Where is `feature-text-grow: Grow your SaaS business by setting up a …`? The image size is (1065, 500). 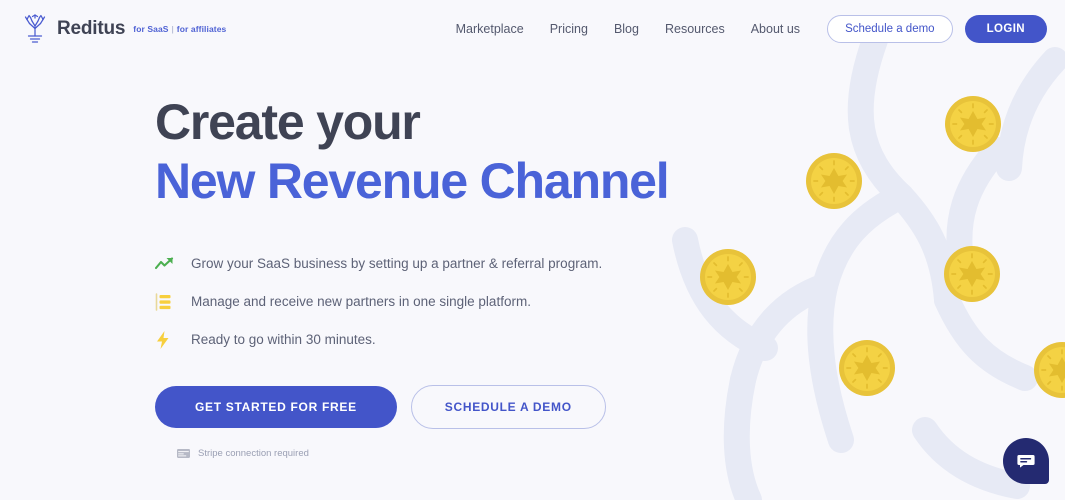 feature-text-grow: Grow your SaaS business by setting up a … is located at coordinates (397, 263).